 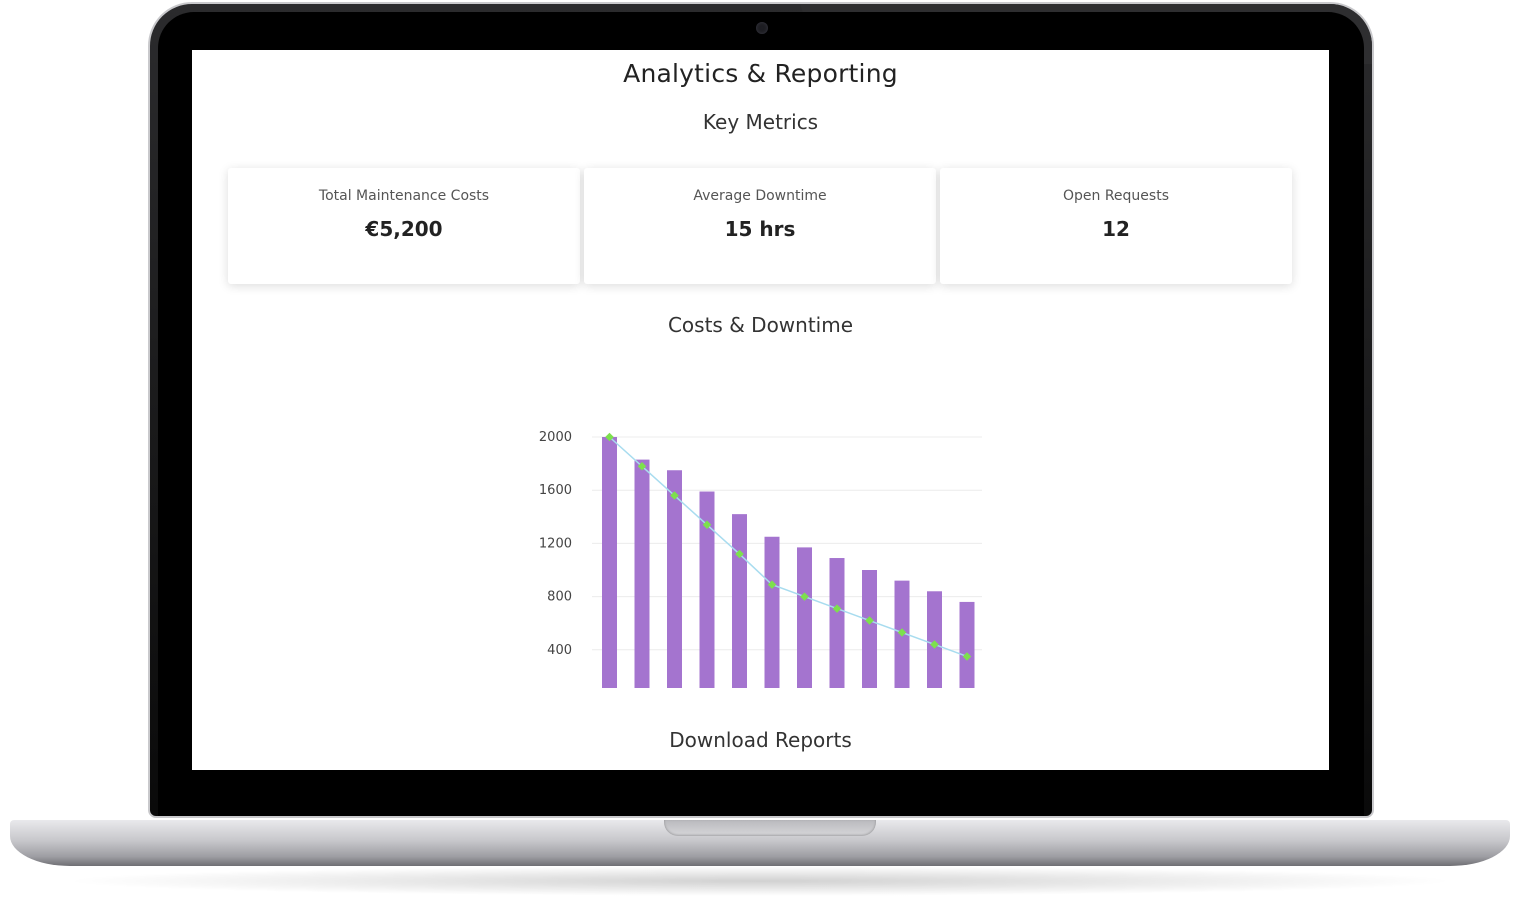 I want to click on page-title: Analytics & Reporting, so click(x=760, y=73).